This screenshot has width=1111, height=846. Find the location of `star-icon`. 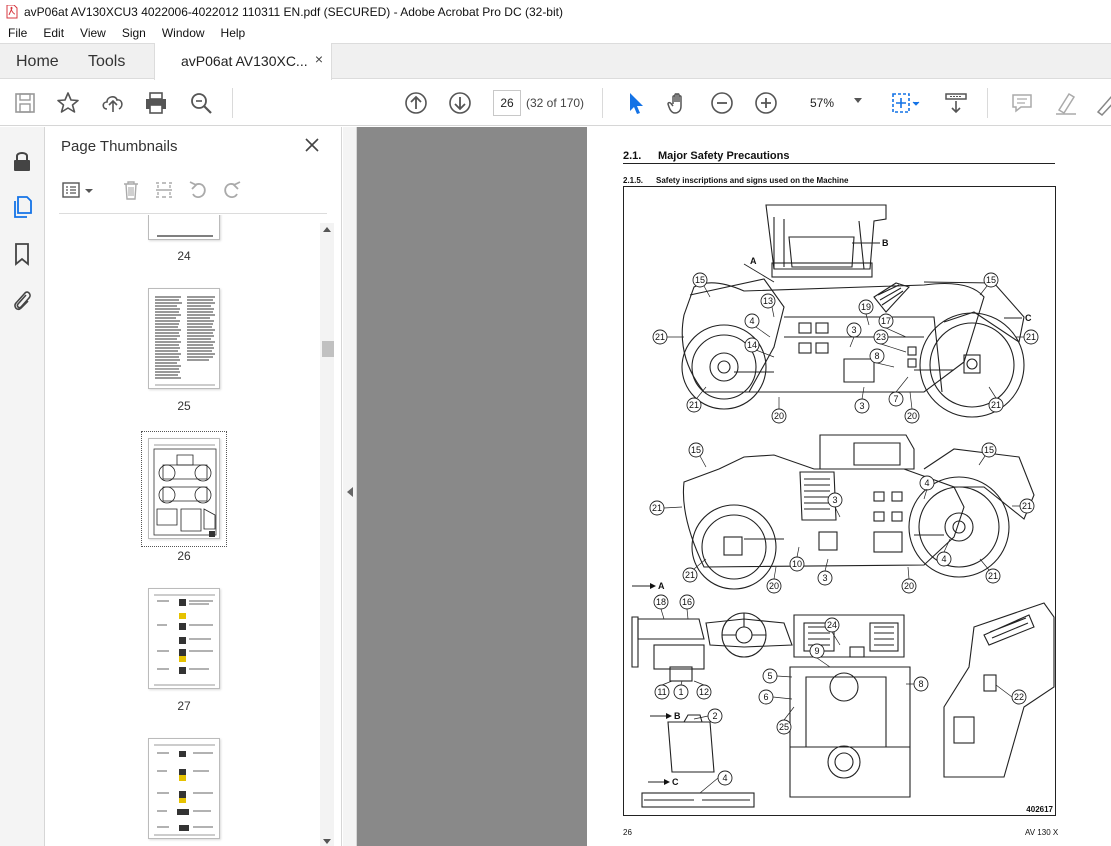

star-icon is located at coordinates (68, 103).